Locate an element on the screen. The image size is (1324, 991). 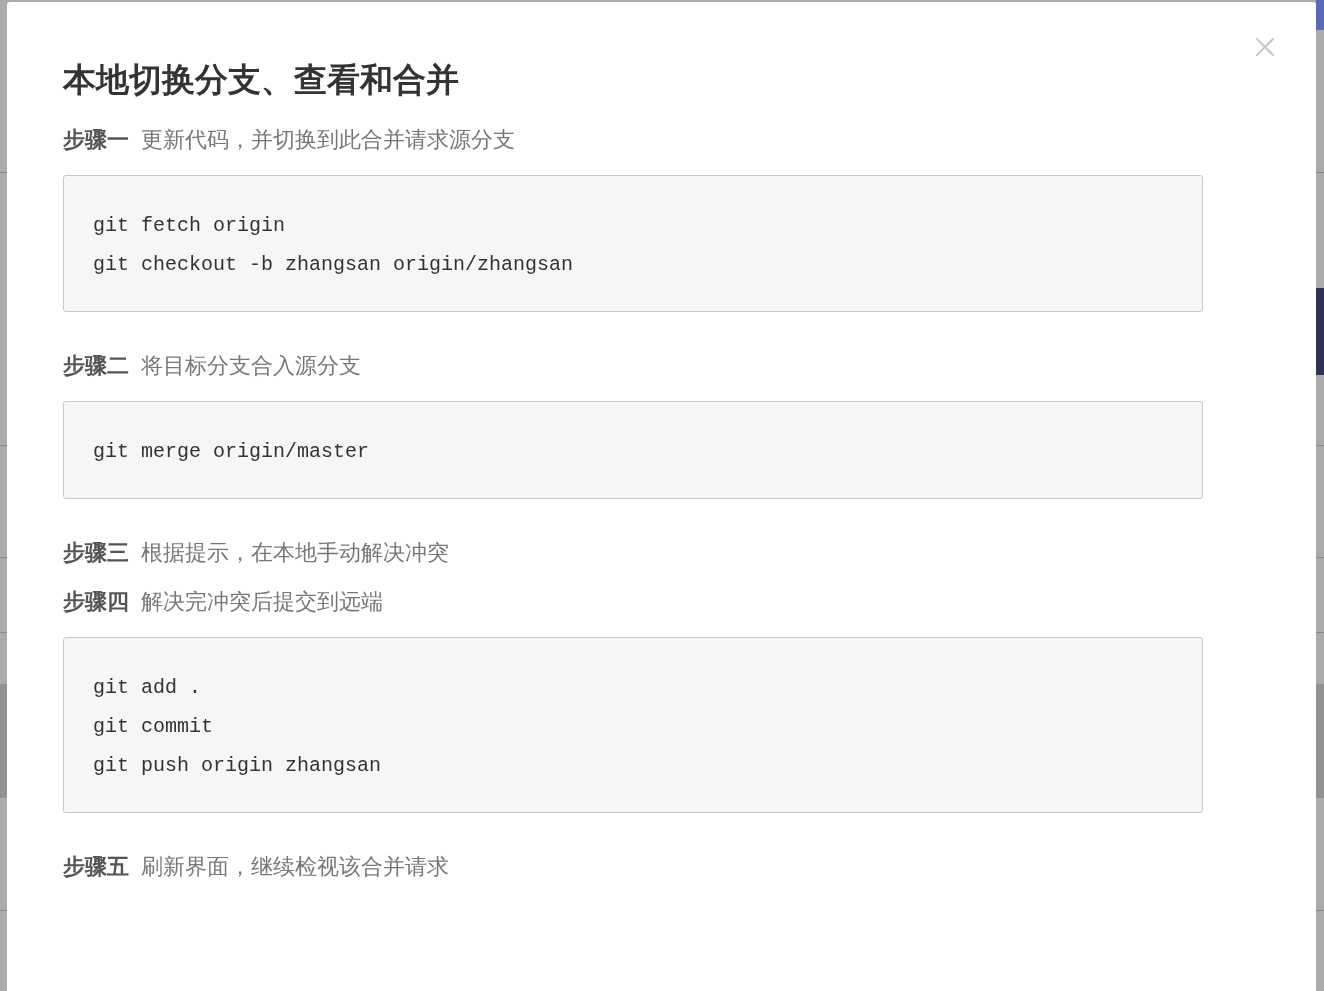
code-line: git checkout -b zhangsan origin/zhangsan is located at coordinates (333, 265).